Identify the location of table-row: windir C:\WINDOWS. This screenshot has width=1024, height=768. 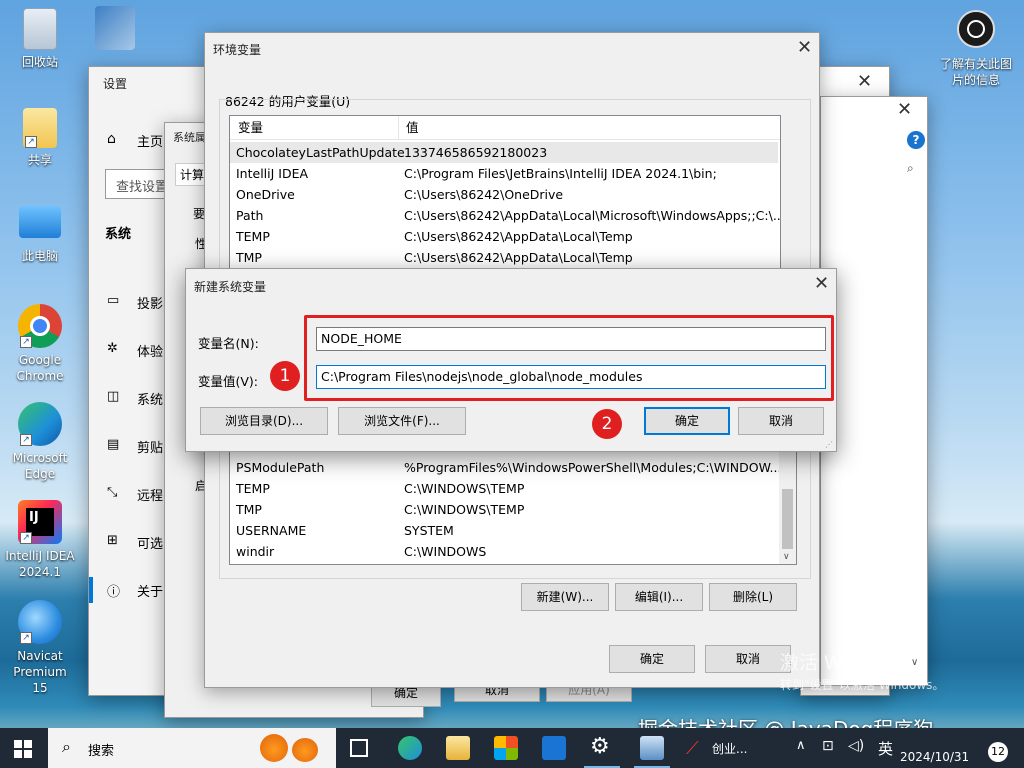
(504, 551).